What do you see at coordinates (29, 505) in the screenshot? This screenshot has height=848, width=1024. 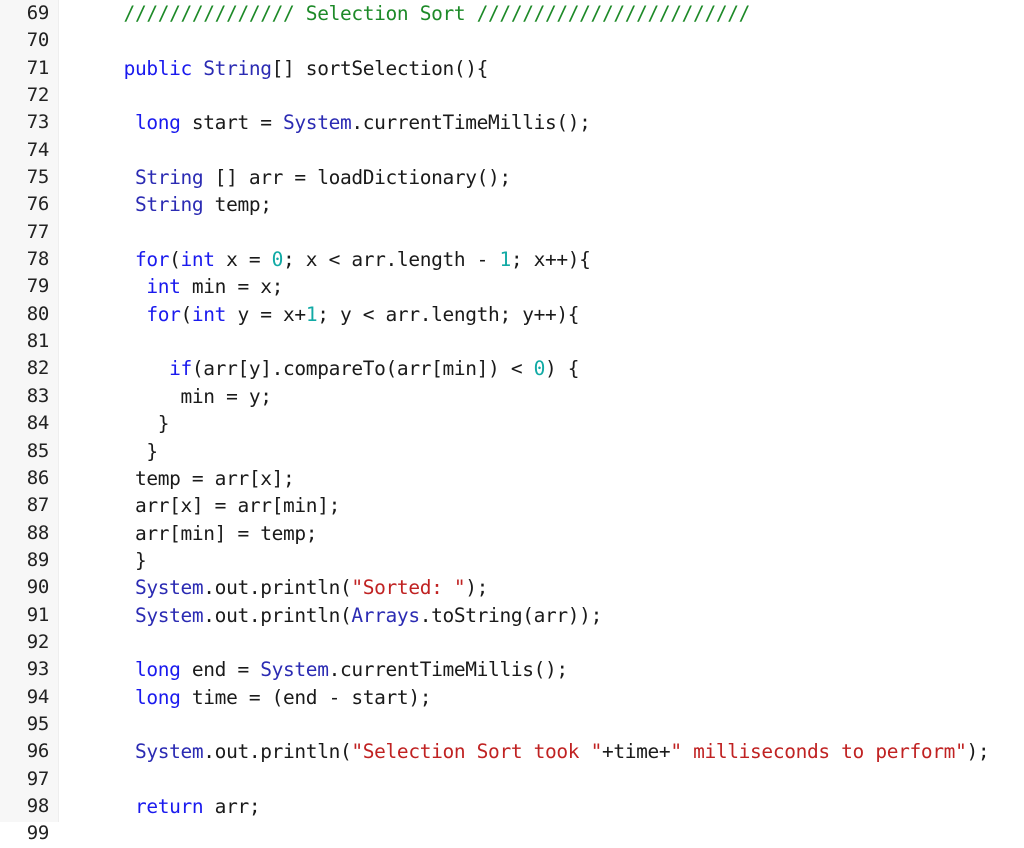 I see `line-number: 87` at bounding box center [29, 505].